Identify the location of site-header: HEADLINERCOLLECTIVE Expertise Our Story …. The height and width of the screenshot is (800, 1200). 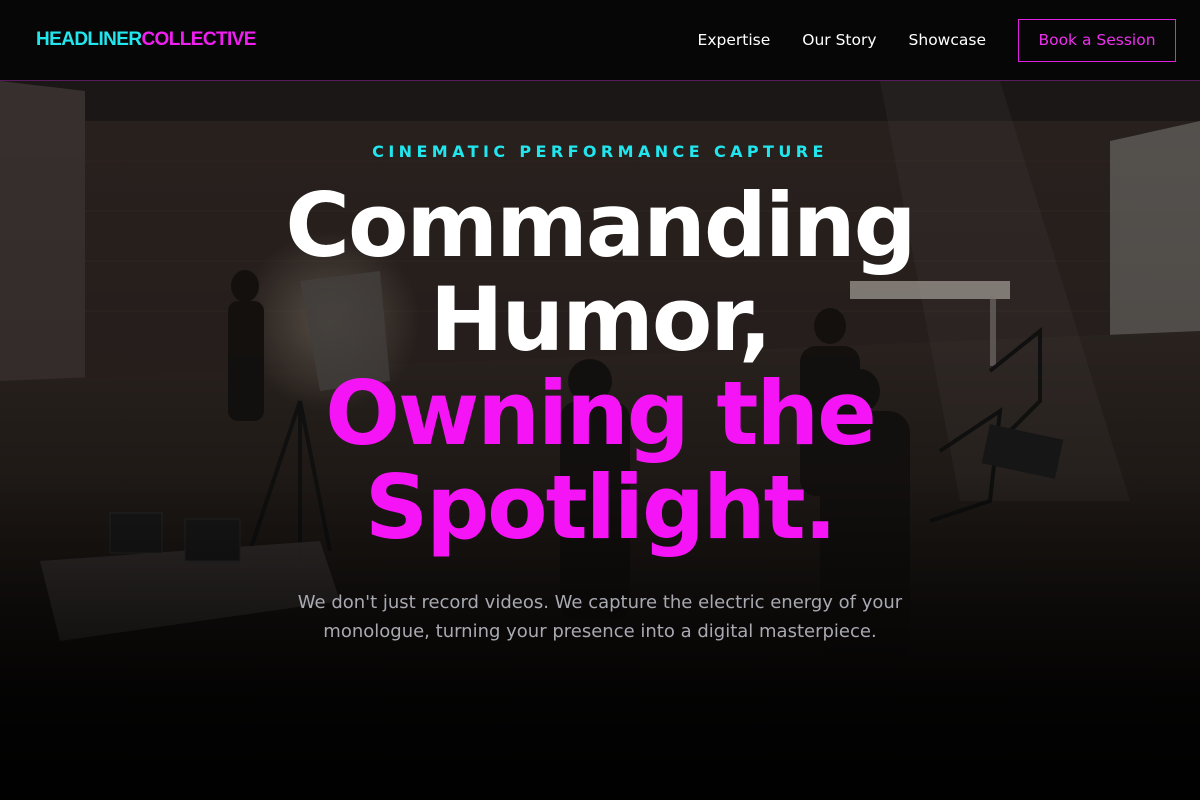
(600, 40).